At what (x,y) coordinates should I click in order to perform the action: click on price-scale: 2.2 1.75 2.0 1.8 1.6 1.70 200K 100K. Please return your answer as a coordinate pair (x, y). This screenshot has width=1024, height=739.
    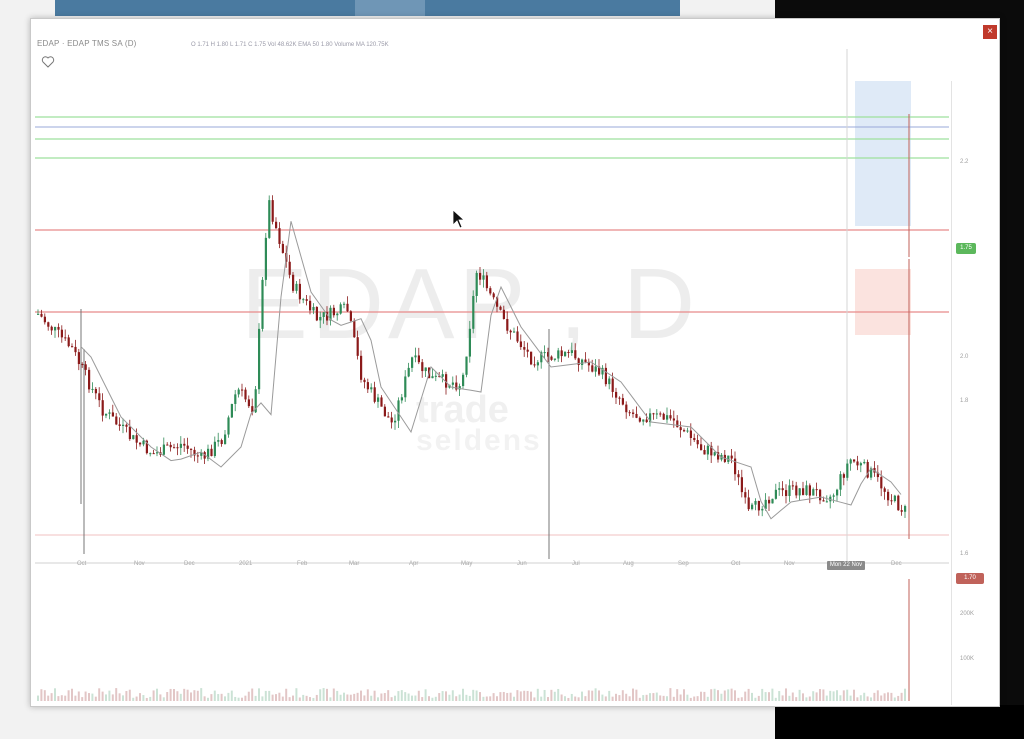
    Looking at the image, I should click on (975, 393).